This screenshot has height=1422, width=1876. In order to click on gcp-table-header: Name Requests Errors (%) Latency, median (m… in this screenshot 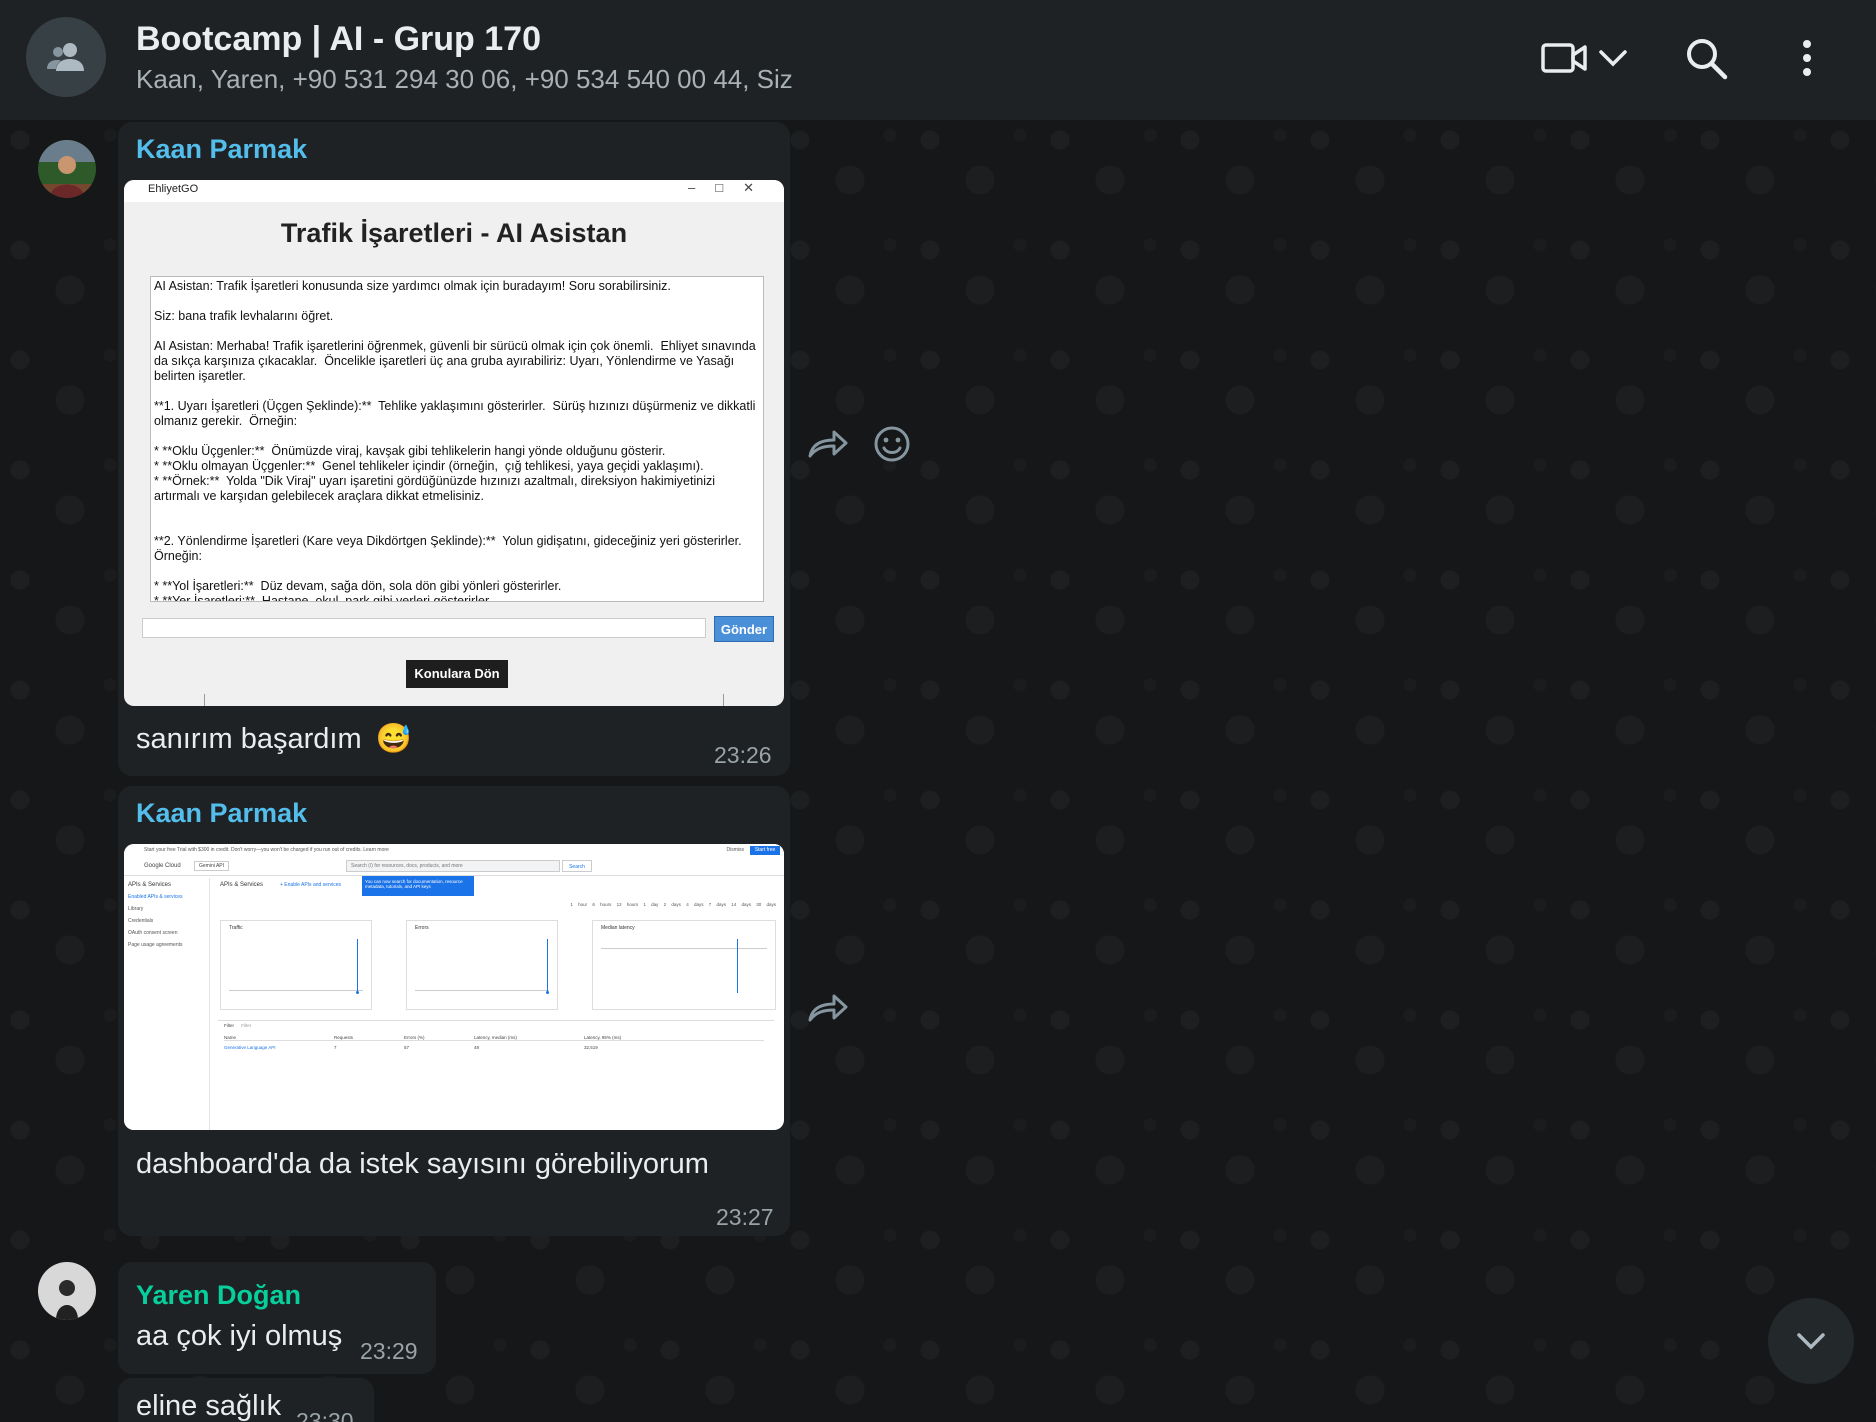, I will do `click(494, 1038)`.